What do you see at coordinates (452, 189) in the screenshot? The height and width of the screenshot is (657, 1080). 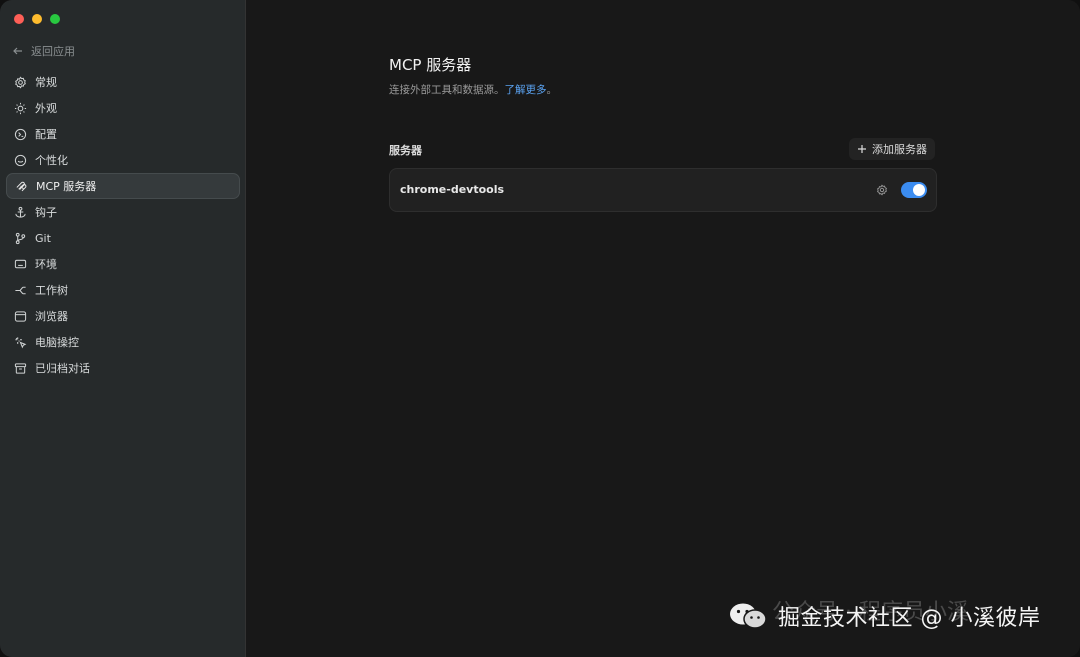 I see `server-name: chrome-devtools` at bounding box center [452, 189].